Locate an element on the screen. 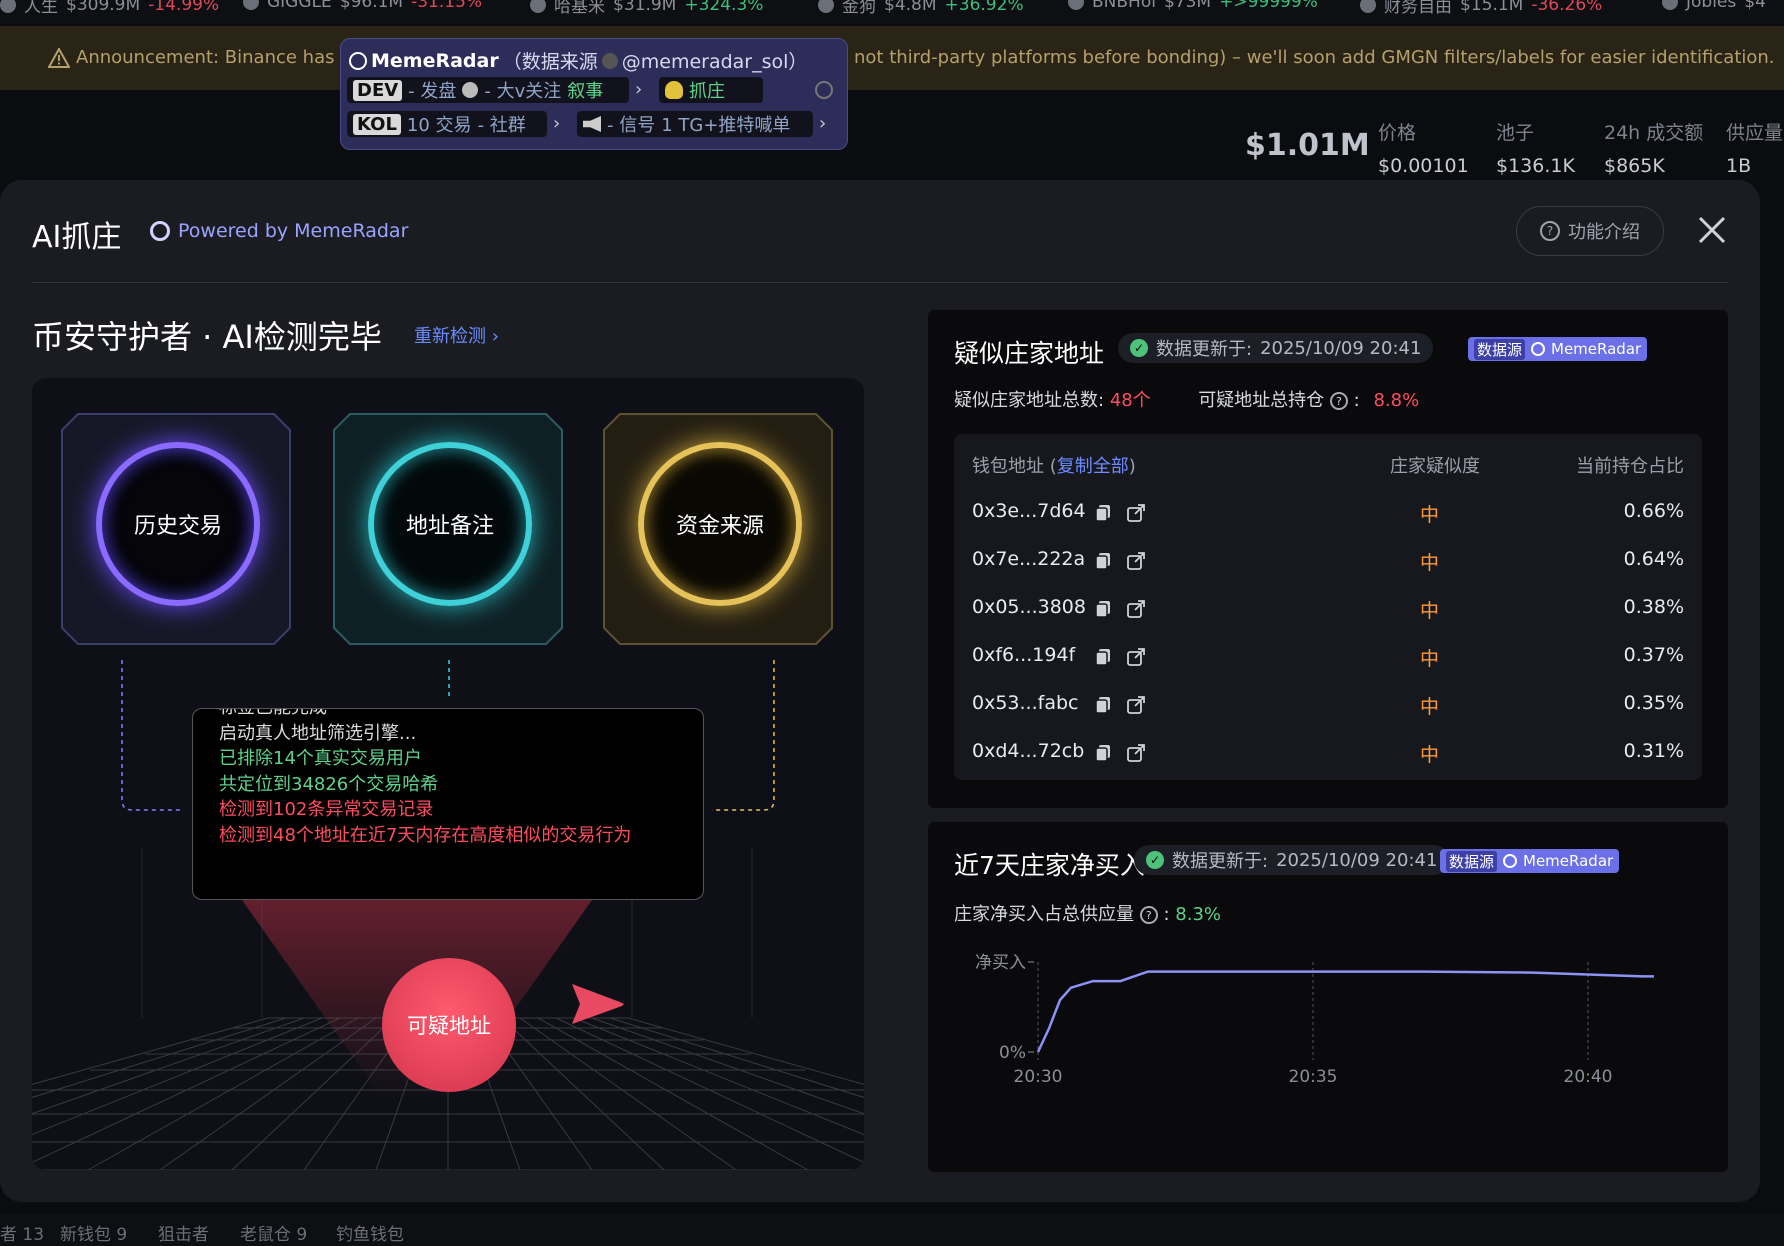 Image resolution: width=1784 pixels, height=1246 pixels. signal-chip: - 信号 1 TG+推特喊单 is located at coordinates (695, 124).